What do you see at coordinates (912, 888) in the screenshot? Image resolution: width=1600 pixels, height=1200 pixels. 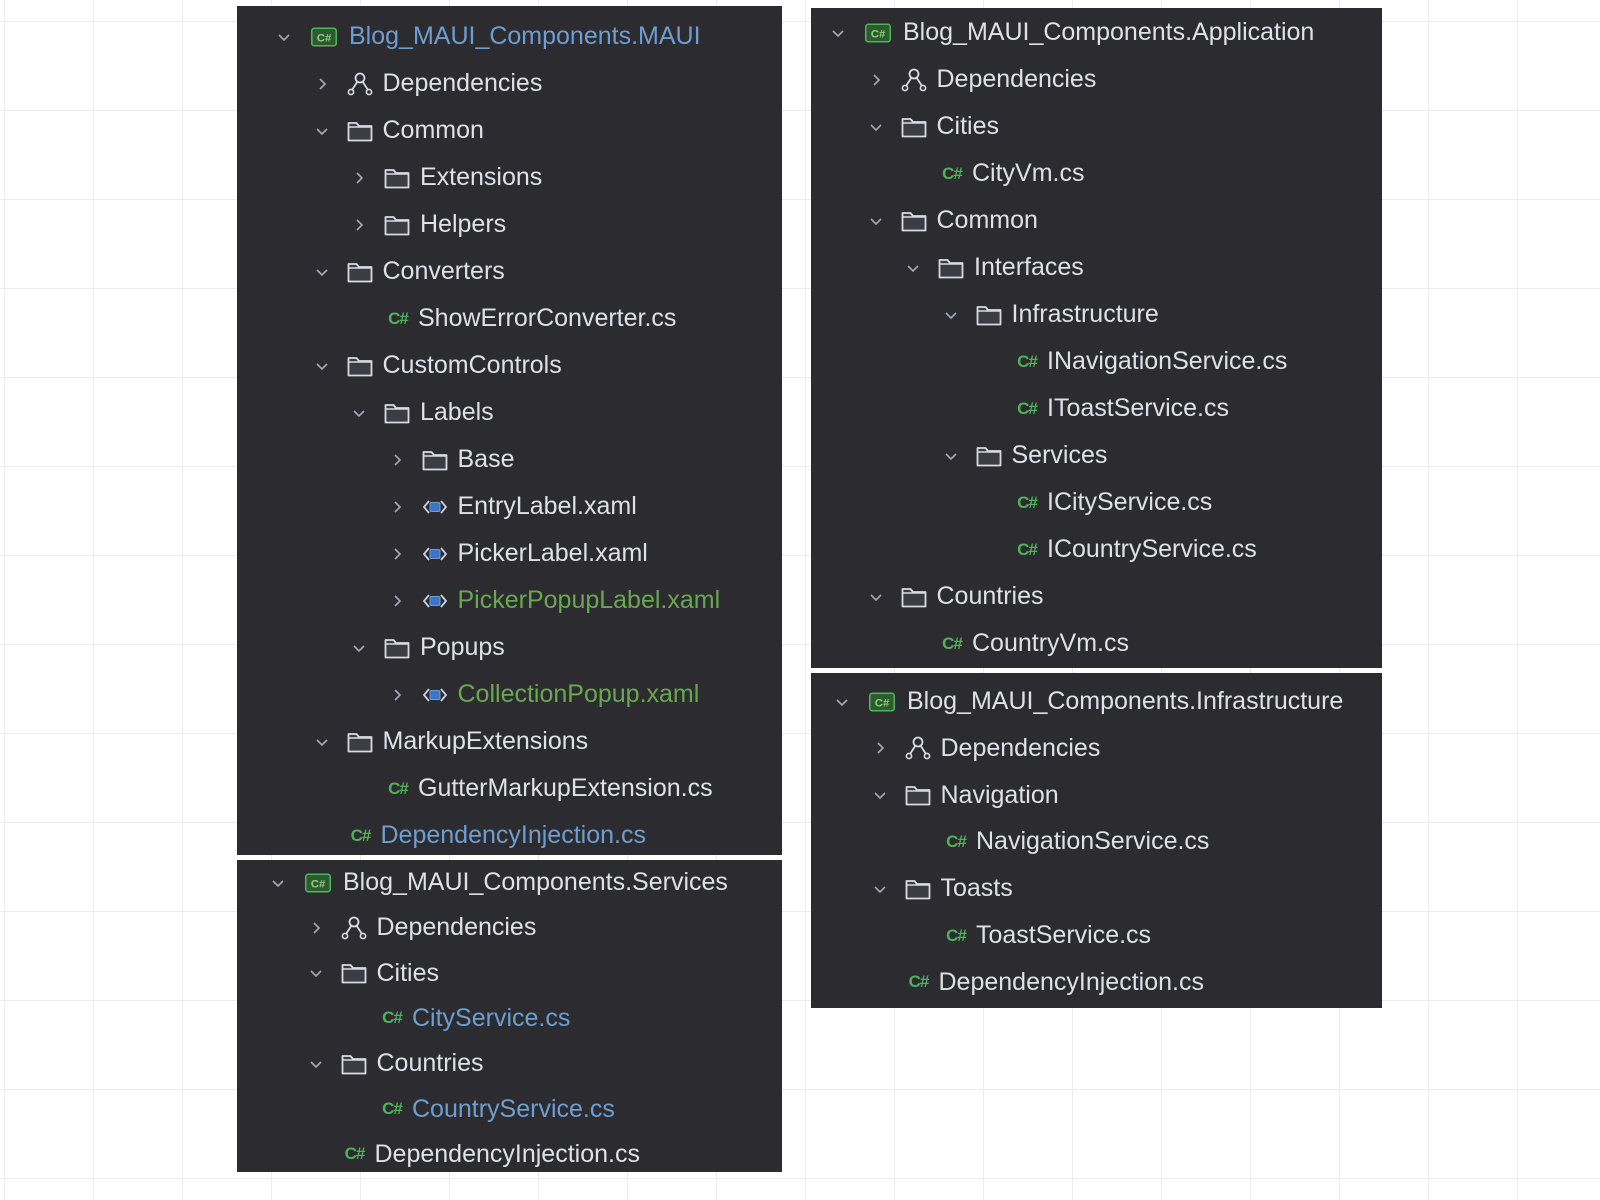 I see `tree-item: Toasts` at bounding box center [912, 888].